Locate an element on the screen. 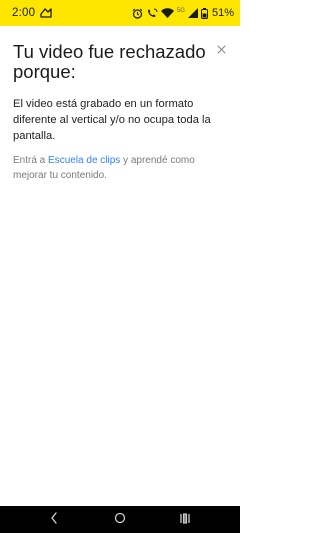  home-icon is located at coordinates (120, 520).